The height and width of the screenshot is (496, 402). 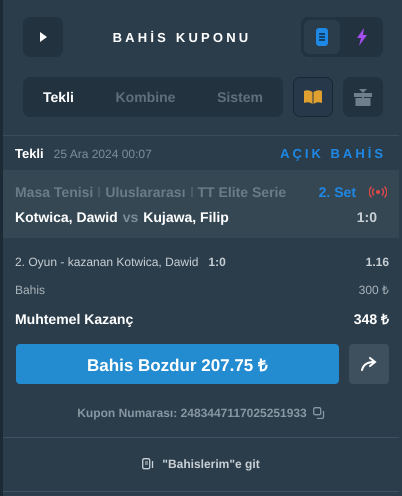 What do you see at coordinates (66, 217) in the screenshot?
I see `home-player: Kotwica, Dawid` at bounding box center [66, 217].